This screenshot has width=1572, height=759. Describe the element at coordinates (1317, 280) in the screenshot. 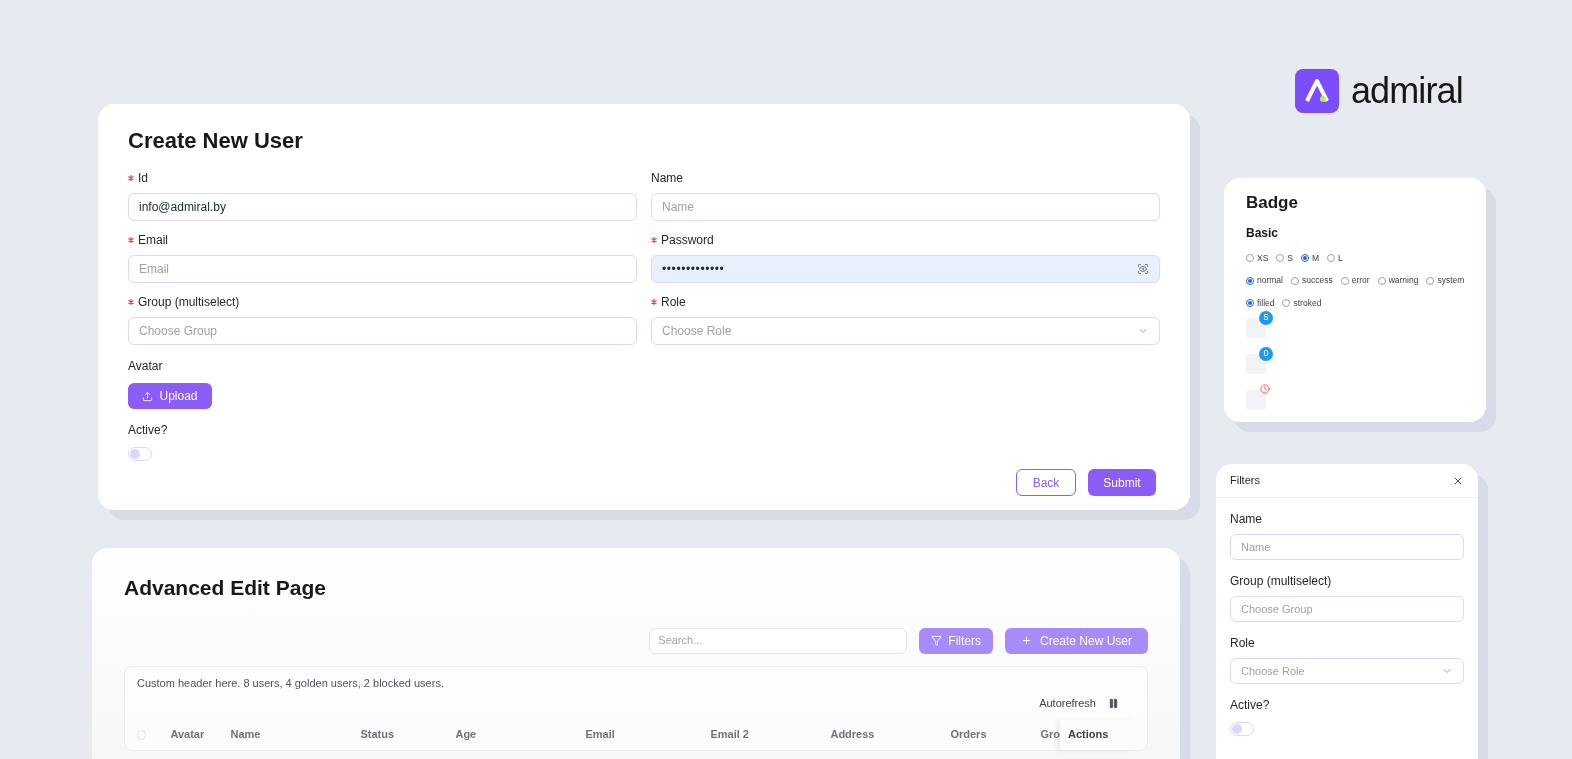

I see `radio-label: success` at that location.